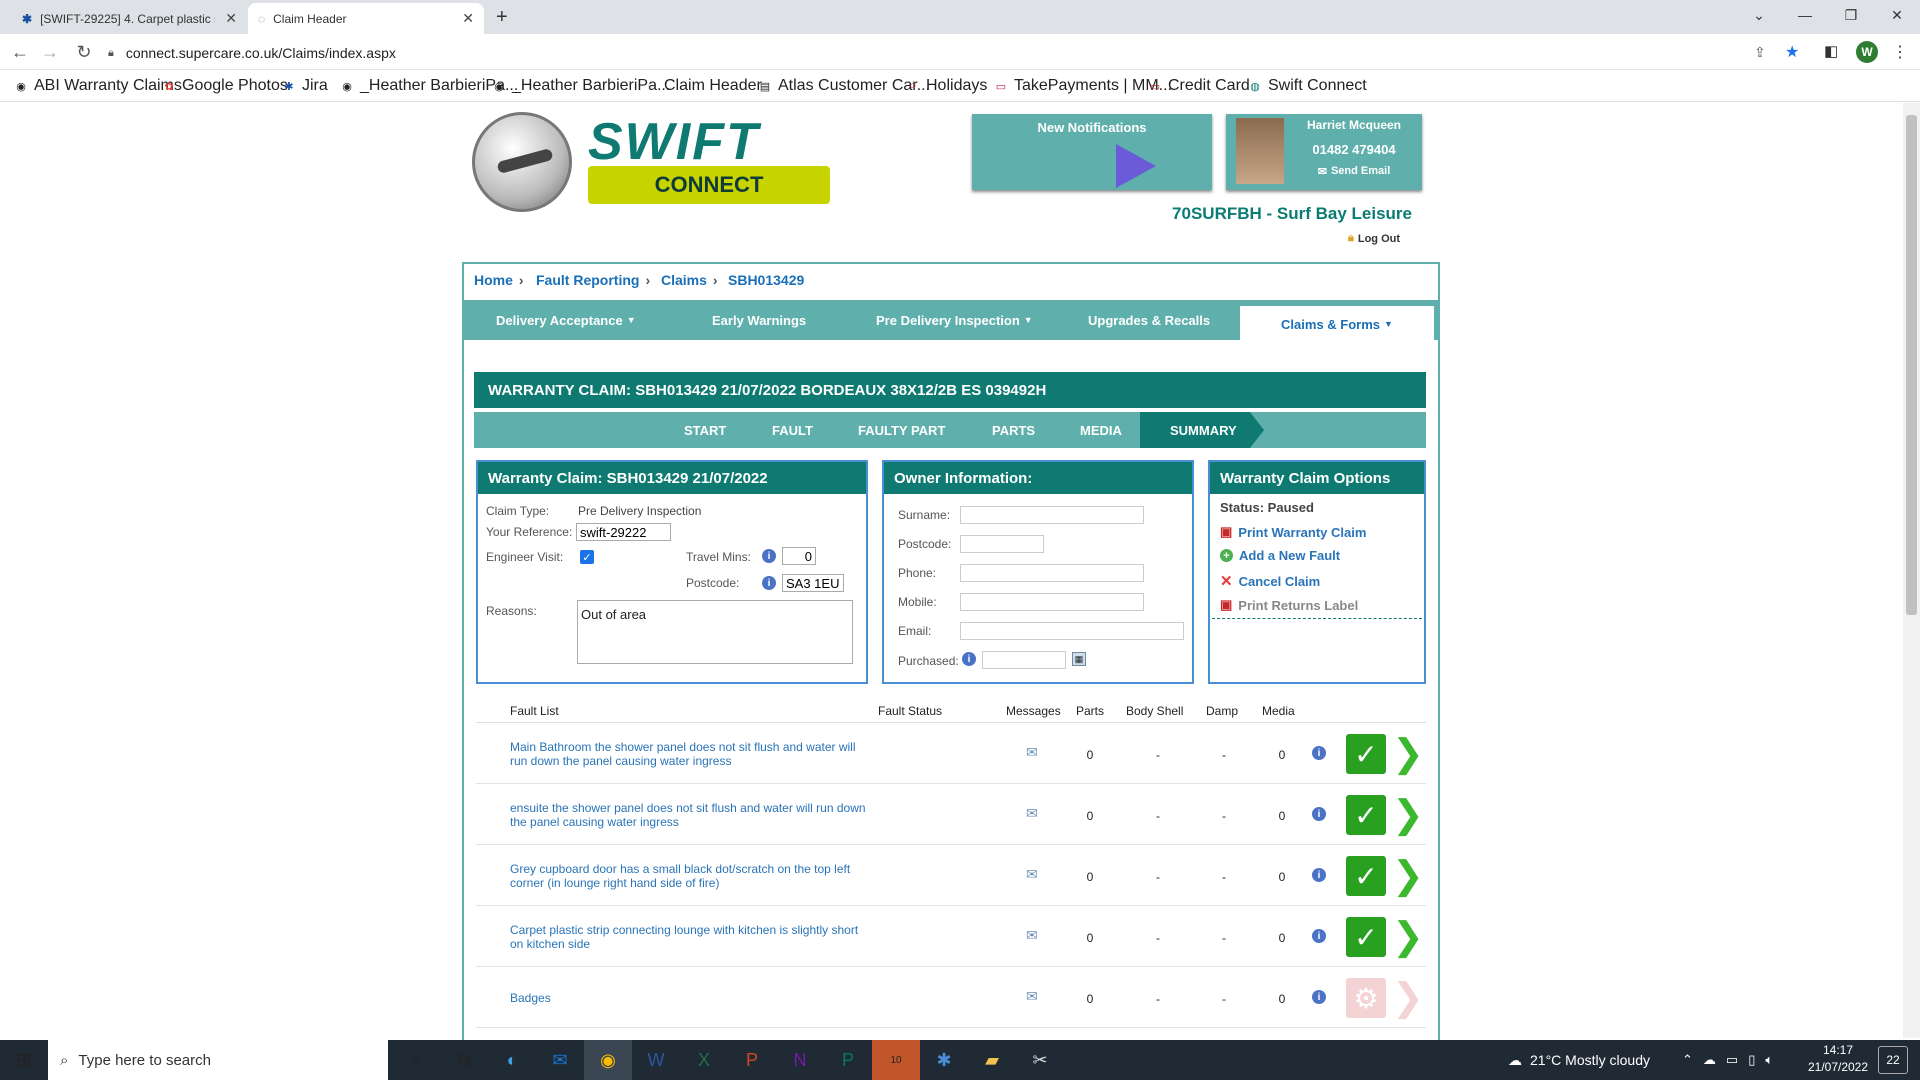  Describe the element at coordinates (1024, 660) in the screenshot. I see `purchased-input` at that location.